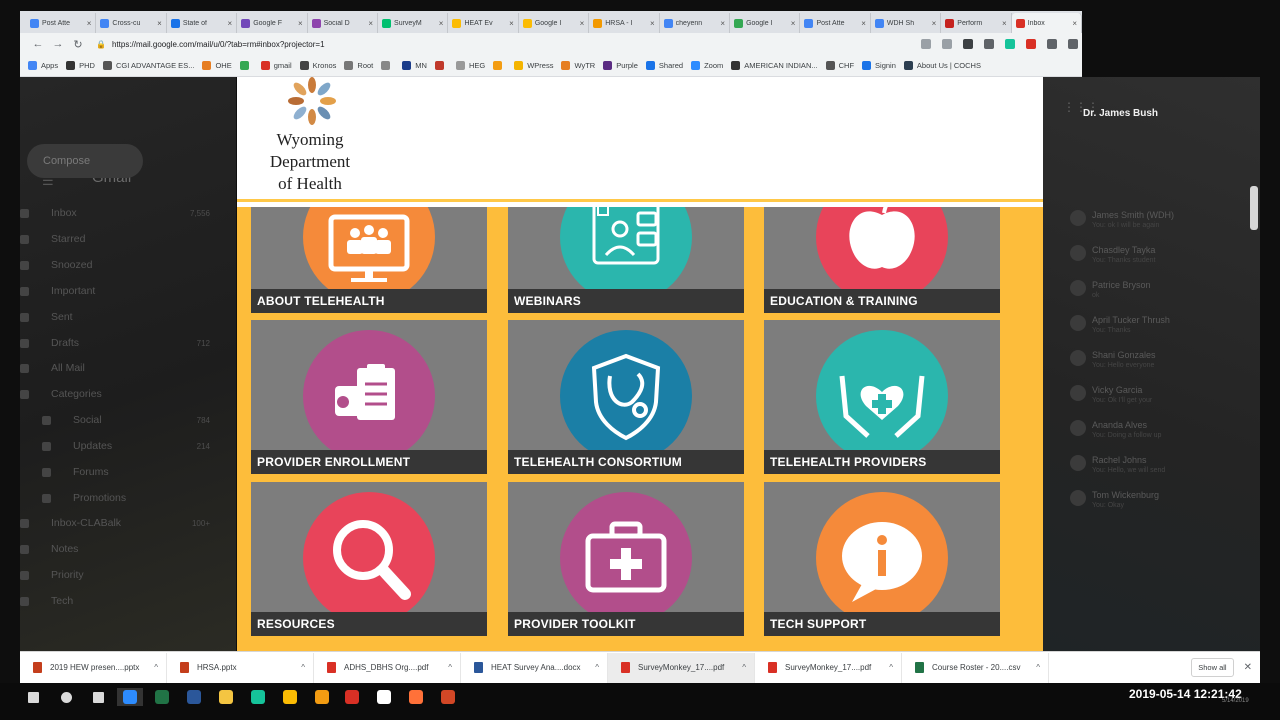 The height and width of the screenshot is (720, 1280). I want to click on gmail-nav-item: All Mail, so click(115, 368).